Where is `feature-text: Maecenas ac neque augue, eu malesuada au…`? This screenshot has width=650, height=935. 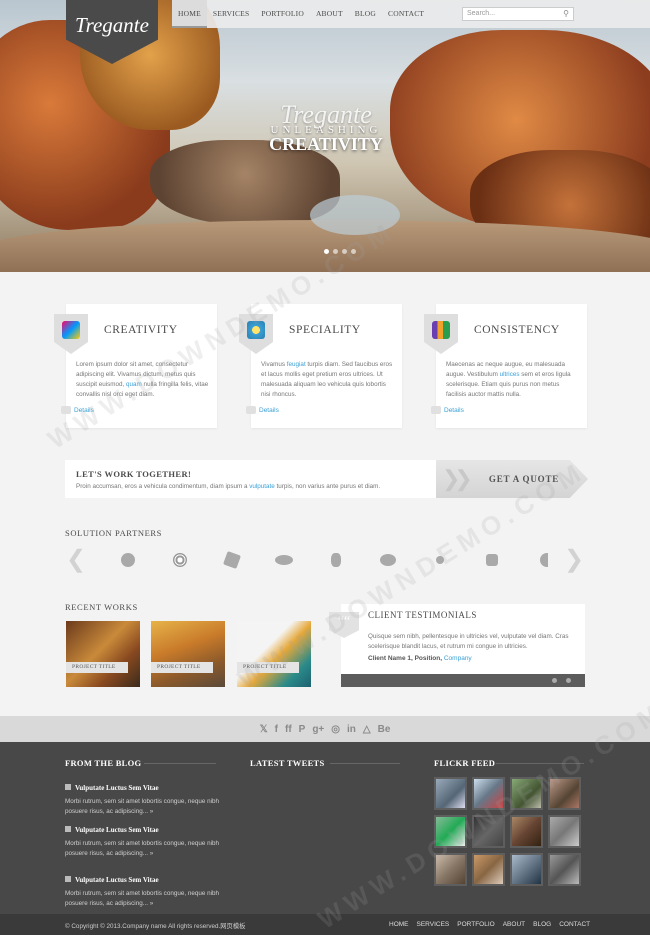 feature-text: Maecenas ac neque augue, eu malesuada au… is located at coordinates (508, 379).